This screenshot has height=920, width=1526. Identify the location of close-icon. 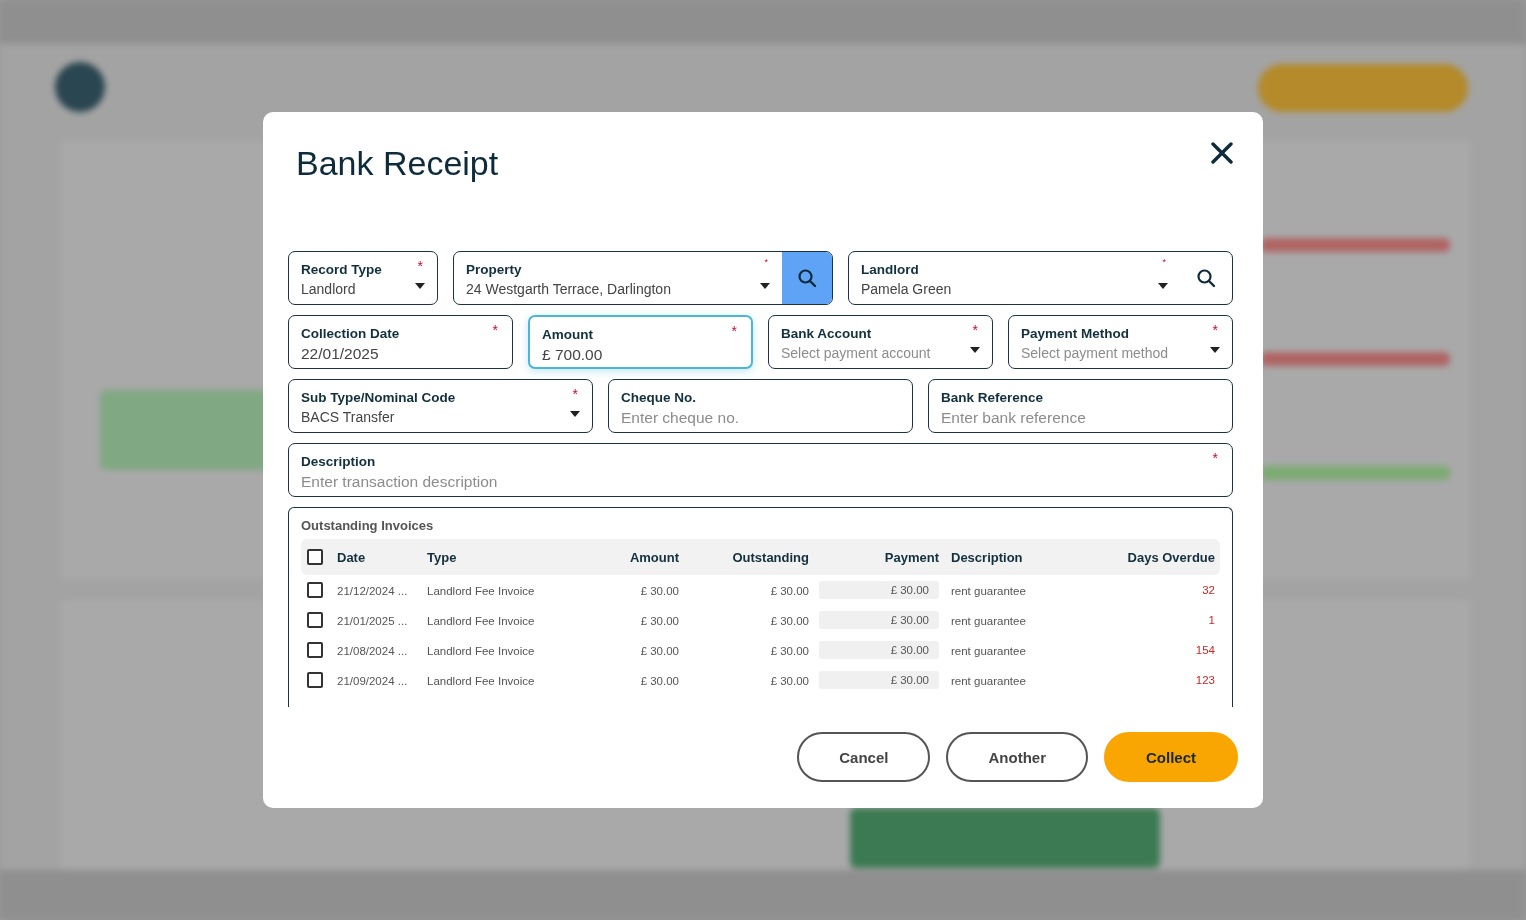
(1222, 153).